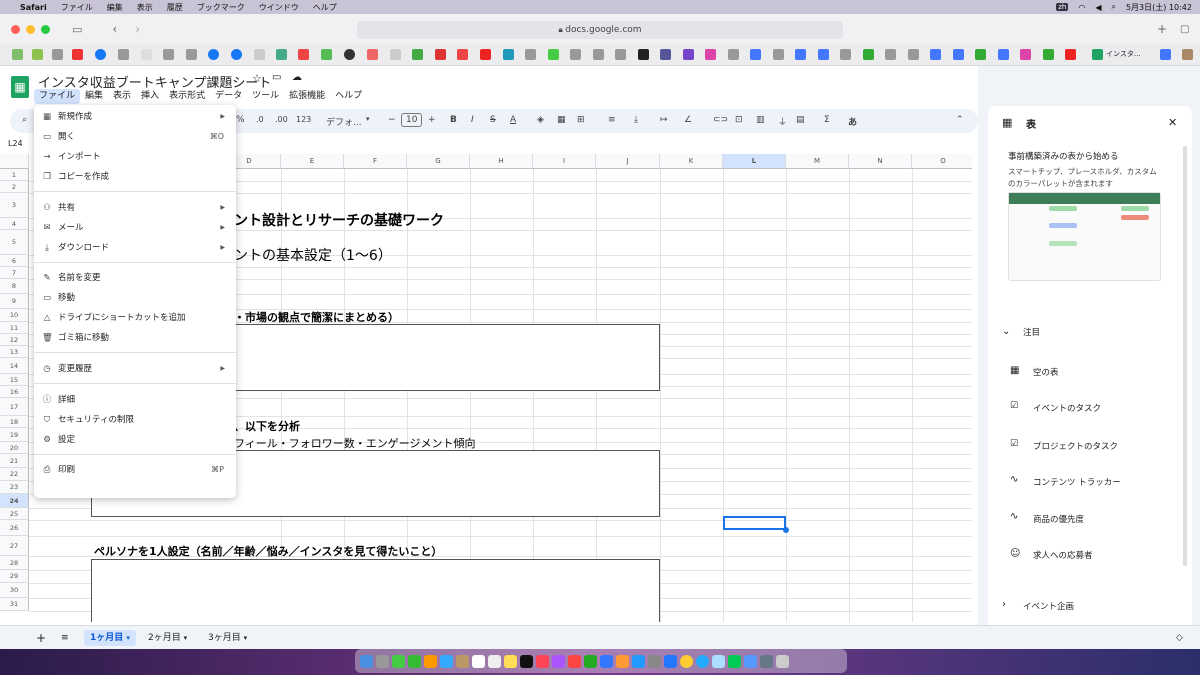 This screenshot has height=675, width=1200. I want to click on column-header-h: H, so click(501, 161).